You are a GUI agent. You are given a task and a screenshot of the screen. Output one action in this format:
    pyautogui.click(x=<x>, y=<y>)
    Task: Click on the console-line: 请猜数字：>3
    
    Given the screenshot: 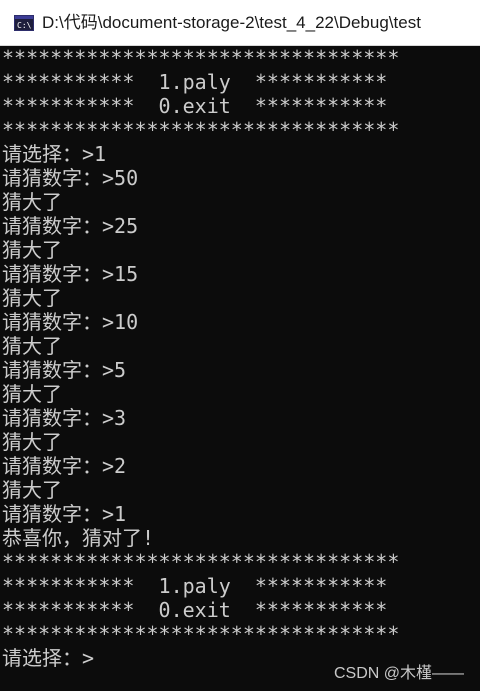 What is the action you would take?
    pyautogui.click(x=64, y=418)
    